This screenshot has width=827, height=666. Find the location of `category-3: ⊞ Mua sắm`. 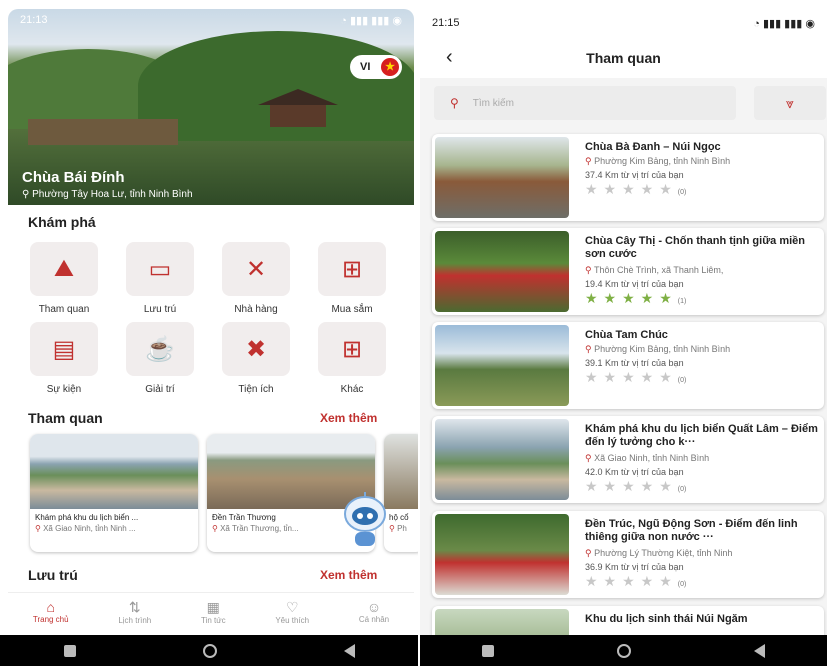

category-3: ⊞ Mua sắm is located at coordinates (352, 278).